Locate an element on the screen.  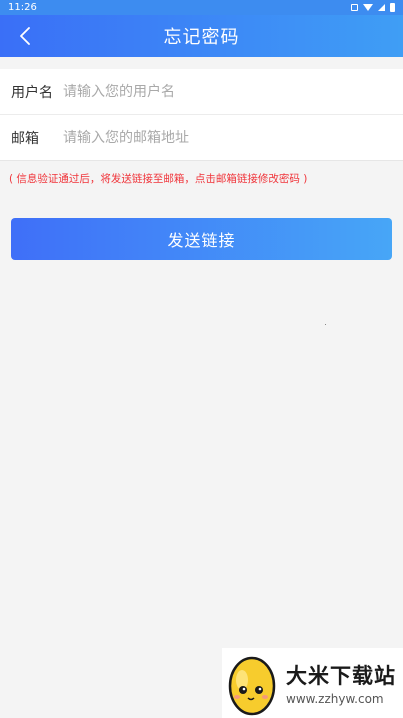
email-label: 邮箱 is located at coordinates (25, 138).